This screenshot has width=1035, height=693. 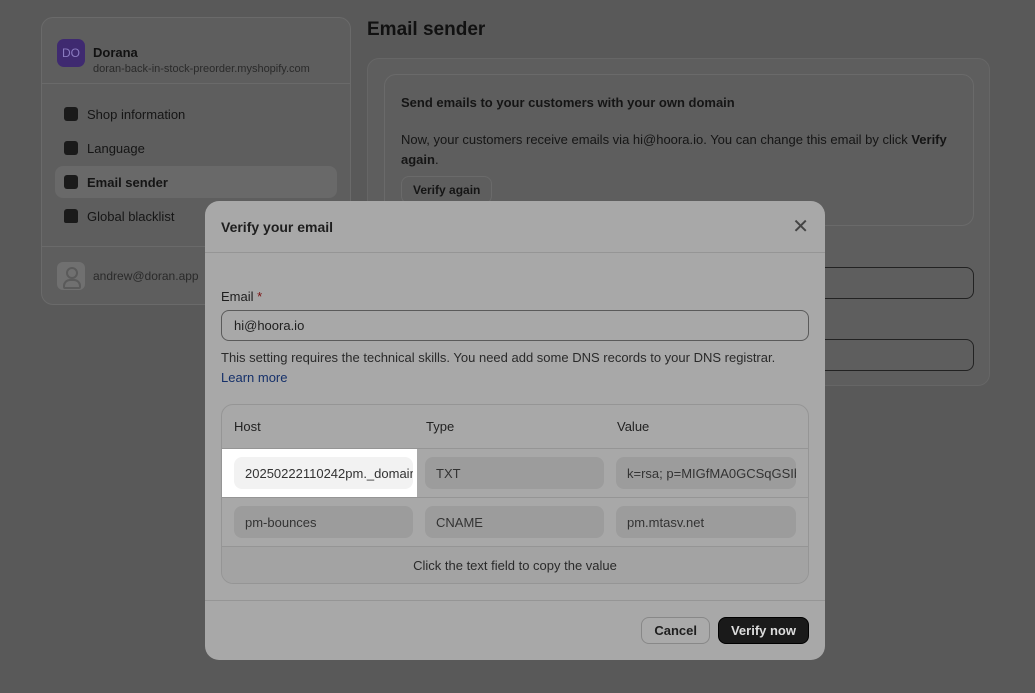 I want to click on lock-icon, so click(x=71, y=216).